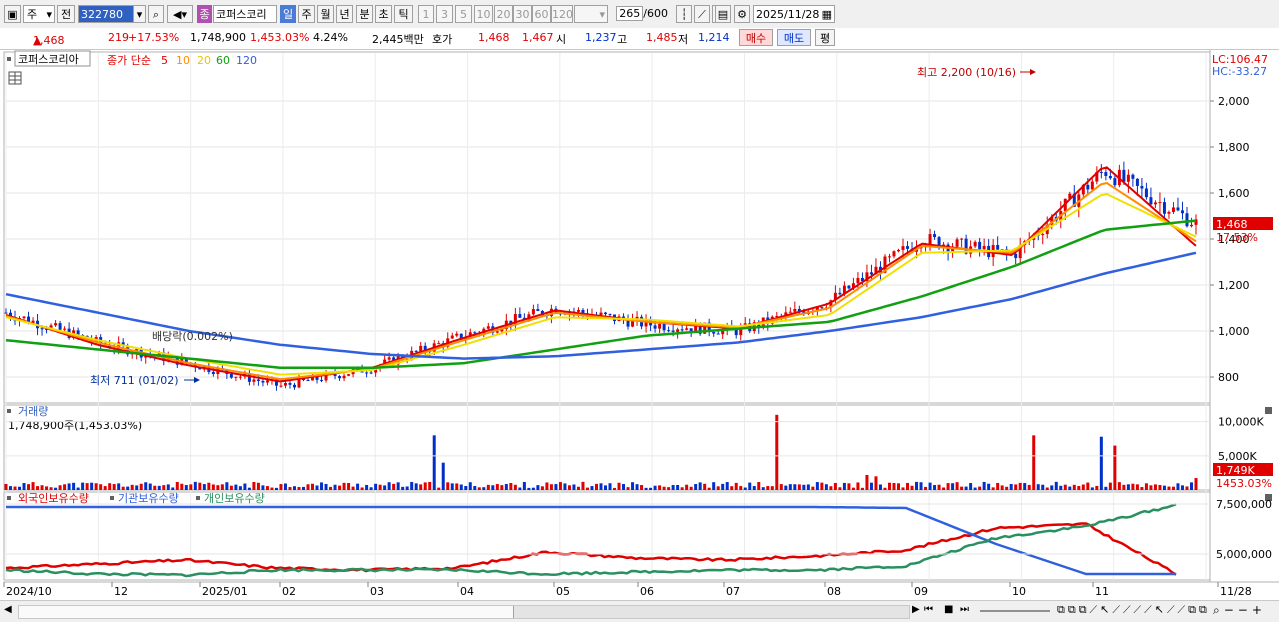 The height and width of the screenshot is (622, 1279). Describe the element at coordinates (403, 14) in the screenshot. I see `period-tick-tab: 틱` at that location.